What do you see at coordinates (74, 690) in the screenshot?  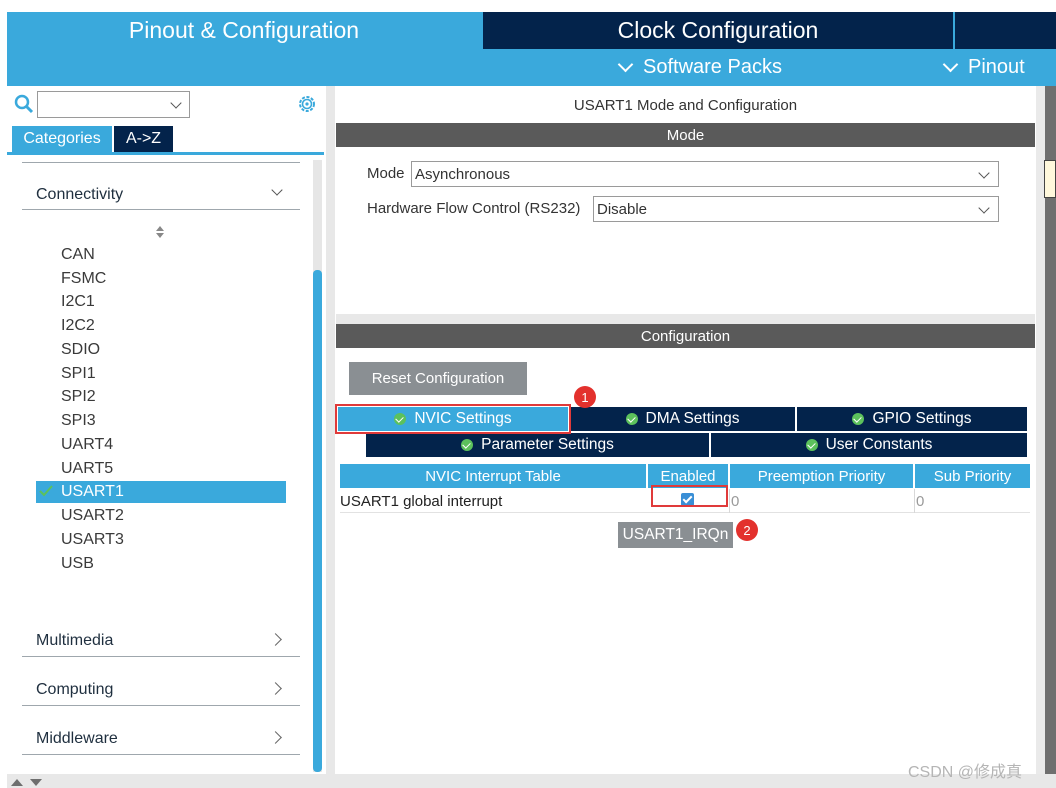 I see `category-computing: Computing` at bounding box center [74, 690].